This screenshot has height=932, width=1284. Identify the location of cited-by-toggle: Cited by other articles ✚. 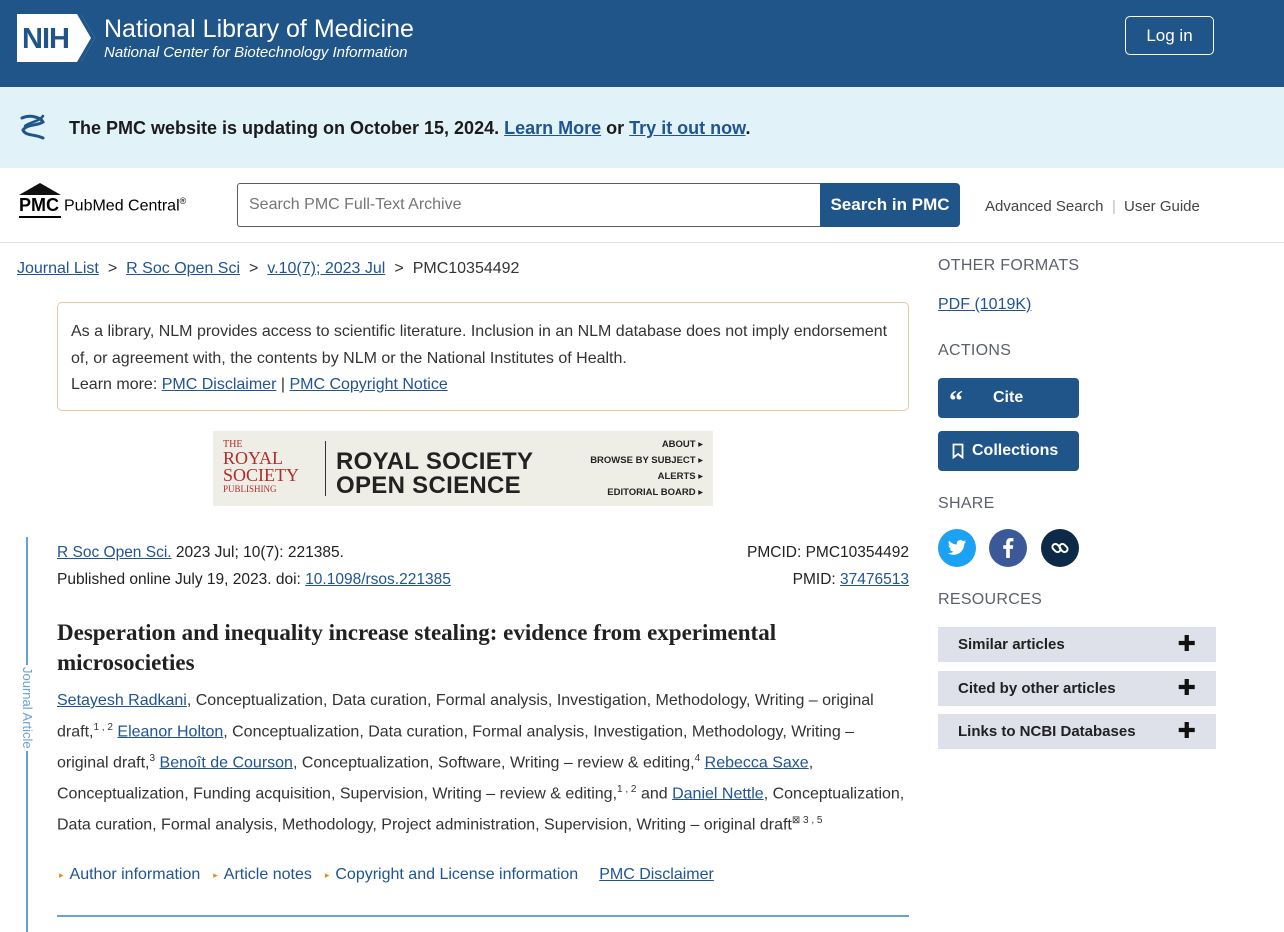
(1077, 688).